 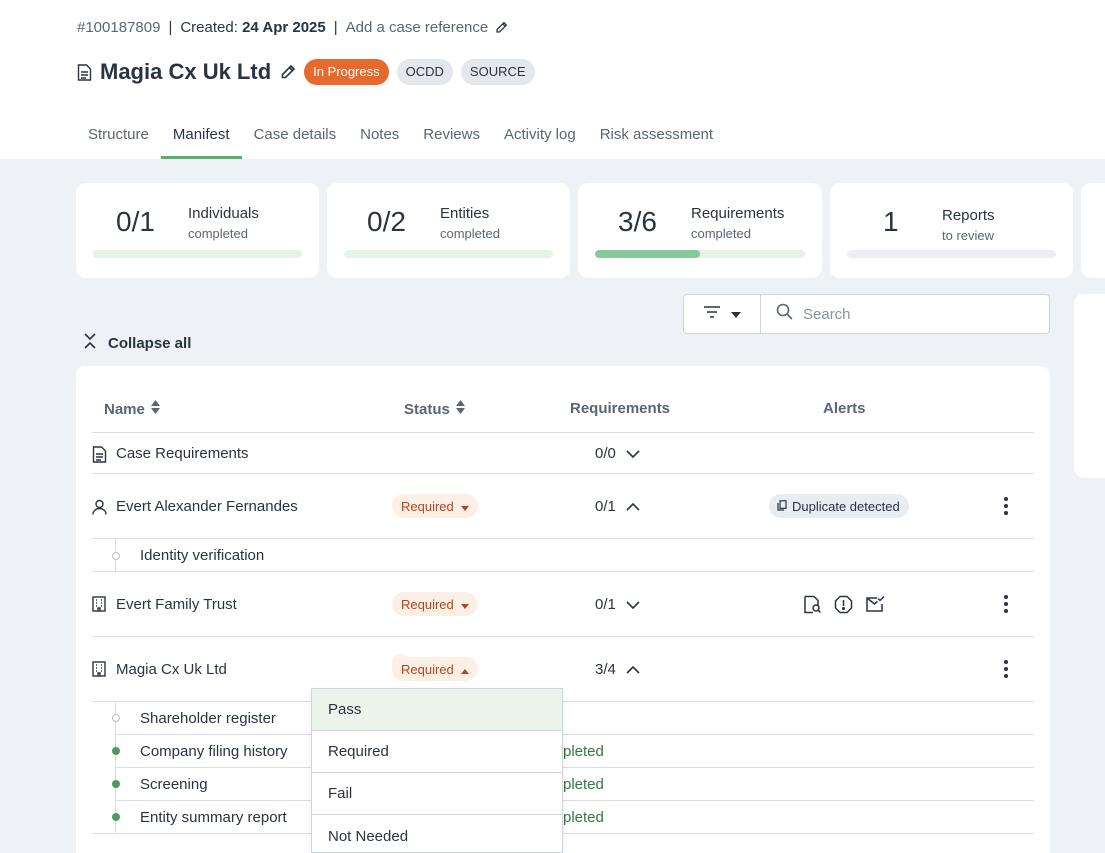 What do you see at coordinates (288, 72) in the screenshot?
I see `edit-title-pencil-icon` at bounding box center [288, 72].